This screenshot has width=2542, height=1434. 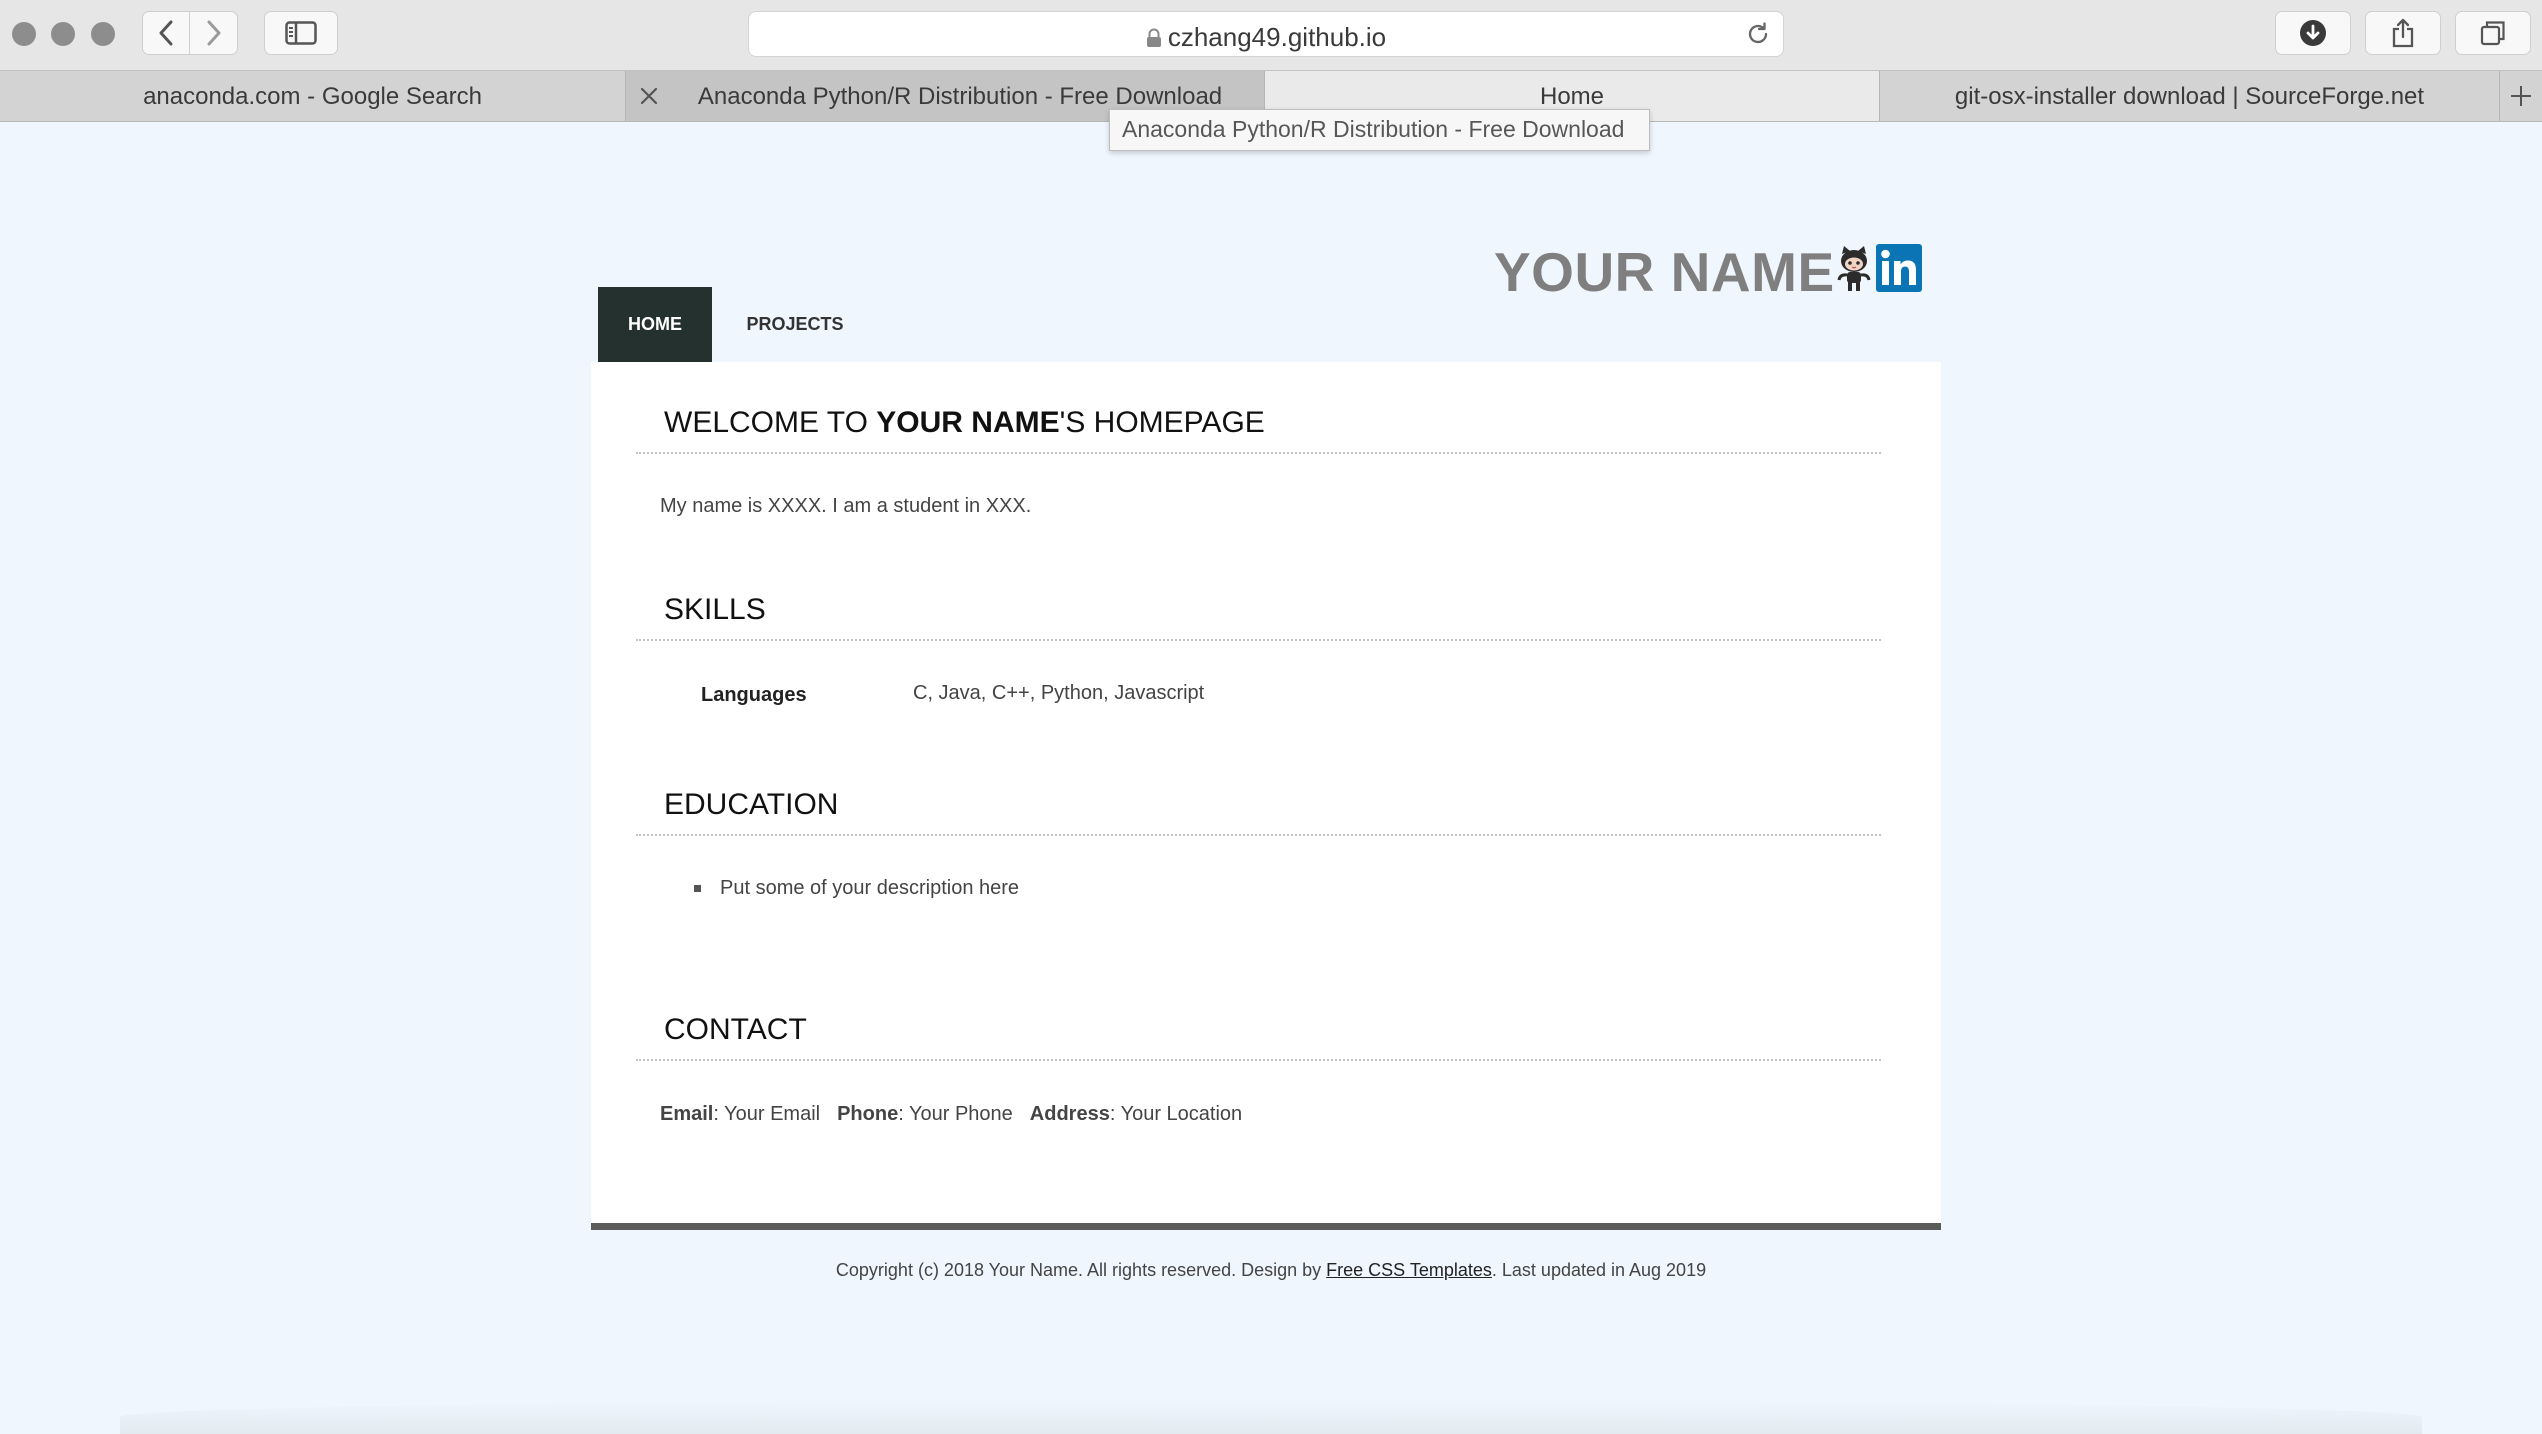 I want to click on minimize-window-button, so click(x=63, y=34).